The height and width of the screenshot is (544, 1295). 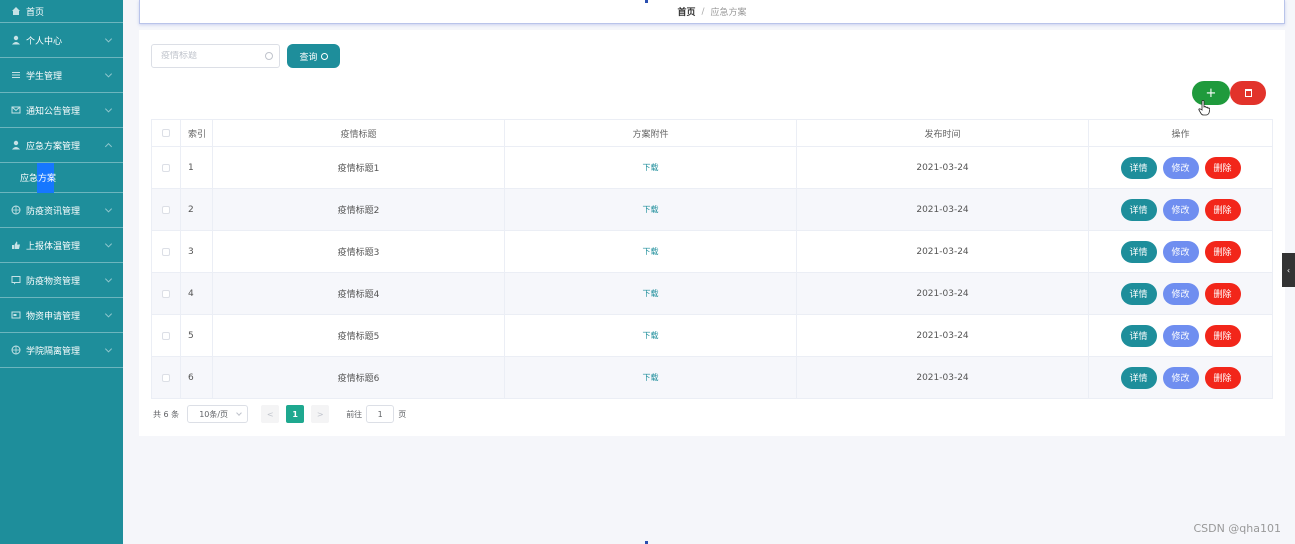 What do you see at coordinates (269, 56) in the screenshot?
I see `search-icon` at bounding box center [269, 56].